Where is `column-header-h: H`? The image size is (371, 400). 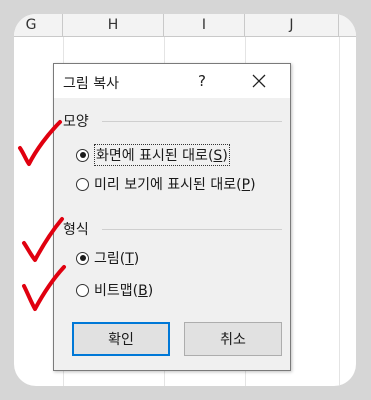 column-header-h: H is located at coordinates (113, 25).